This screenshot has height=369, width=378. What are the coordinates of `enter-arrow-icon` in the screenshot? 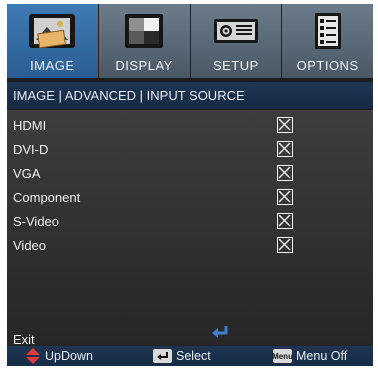 It's located at (220, 332).